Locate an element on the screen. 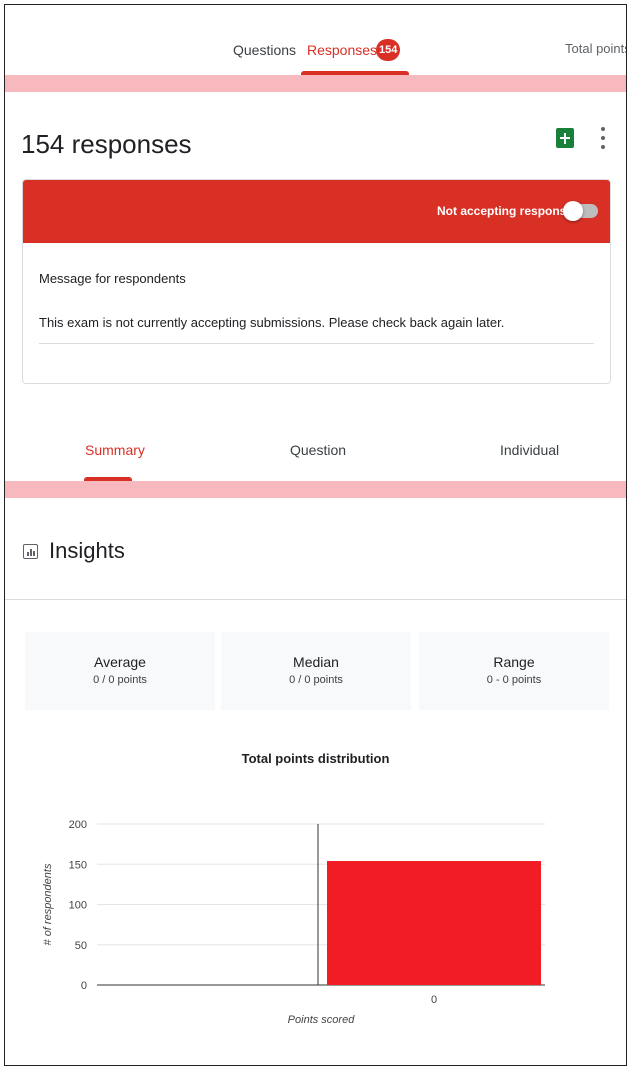  stat-label: Median is located at coordinates (316, 662).